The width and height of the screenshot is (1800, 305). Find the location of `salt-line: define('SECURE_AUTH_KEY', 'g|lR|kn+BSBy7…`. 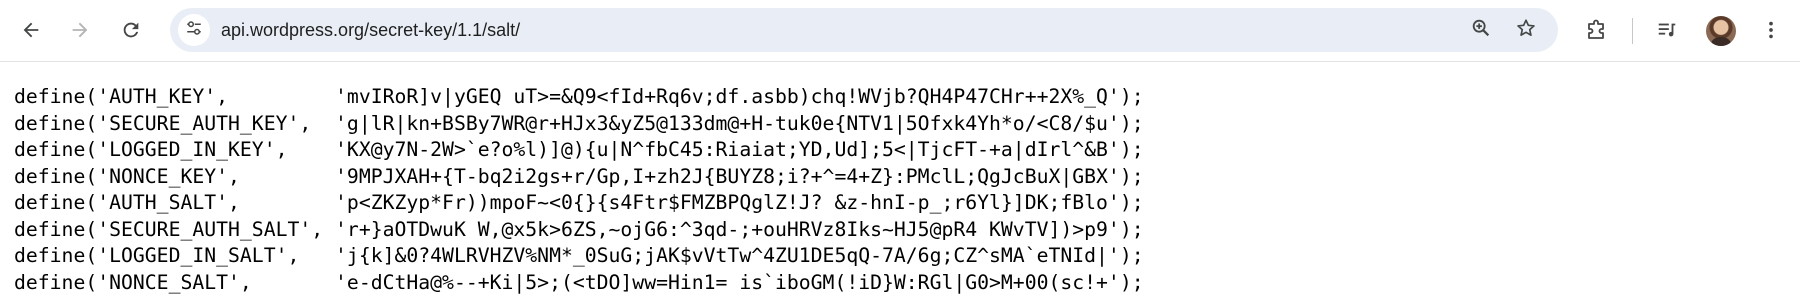

salt-line: define('SECURE_AUTH_KEY', 'g|lR|kn+BSBy7… is located at coordinates (579, 123).